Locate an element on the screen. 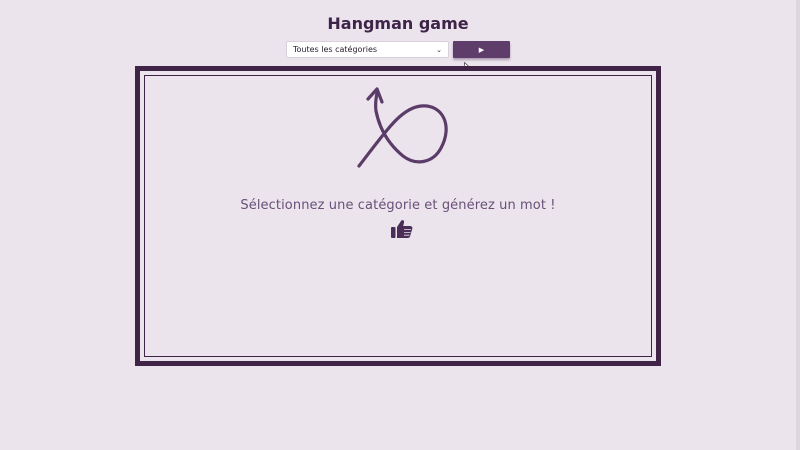 The height and width of the screenshot is (450, 800). controls-bar: Toutes les catégories ⌄ ▶ is located at coordinates (398, 49).